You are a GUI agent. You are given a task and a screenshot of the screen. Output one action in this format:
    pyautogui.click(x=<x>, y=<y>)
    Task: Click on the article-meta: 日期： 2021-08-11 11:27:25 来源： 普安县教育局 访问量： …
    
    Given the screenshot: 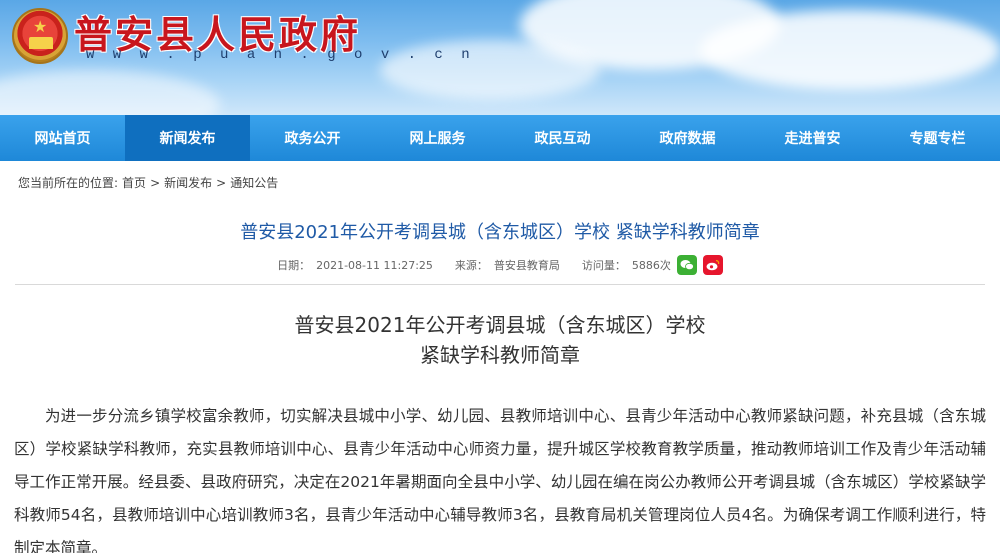 What is the action you would take?
    pyautogui.click(x=500, y=265)
    